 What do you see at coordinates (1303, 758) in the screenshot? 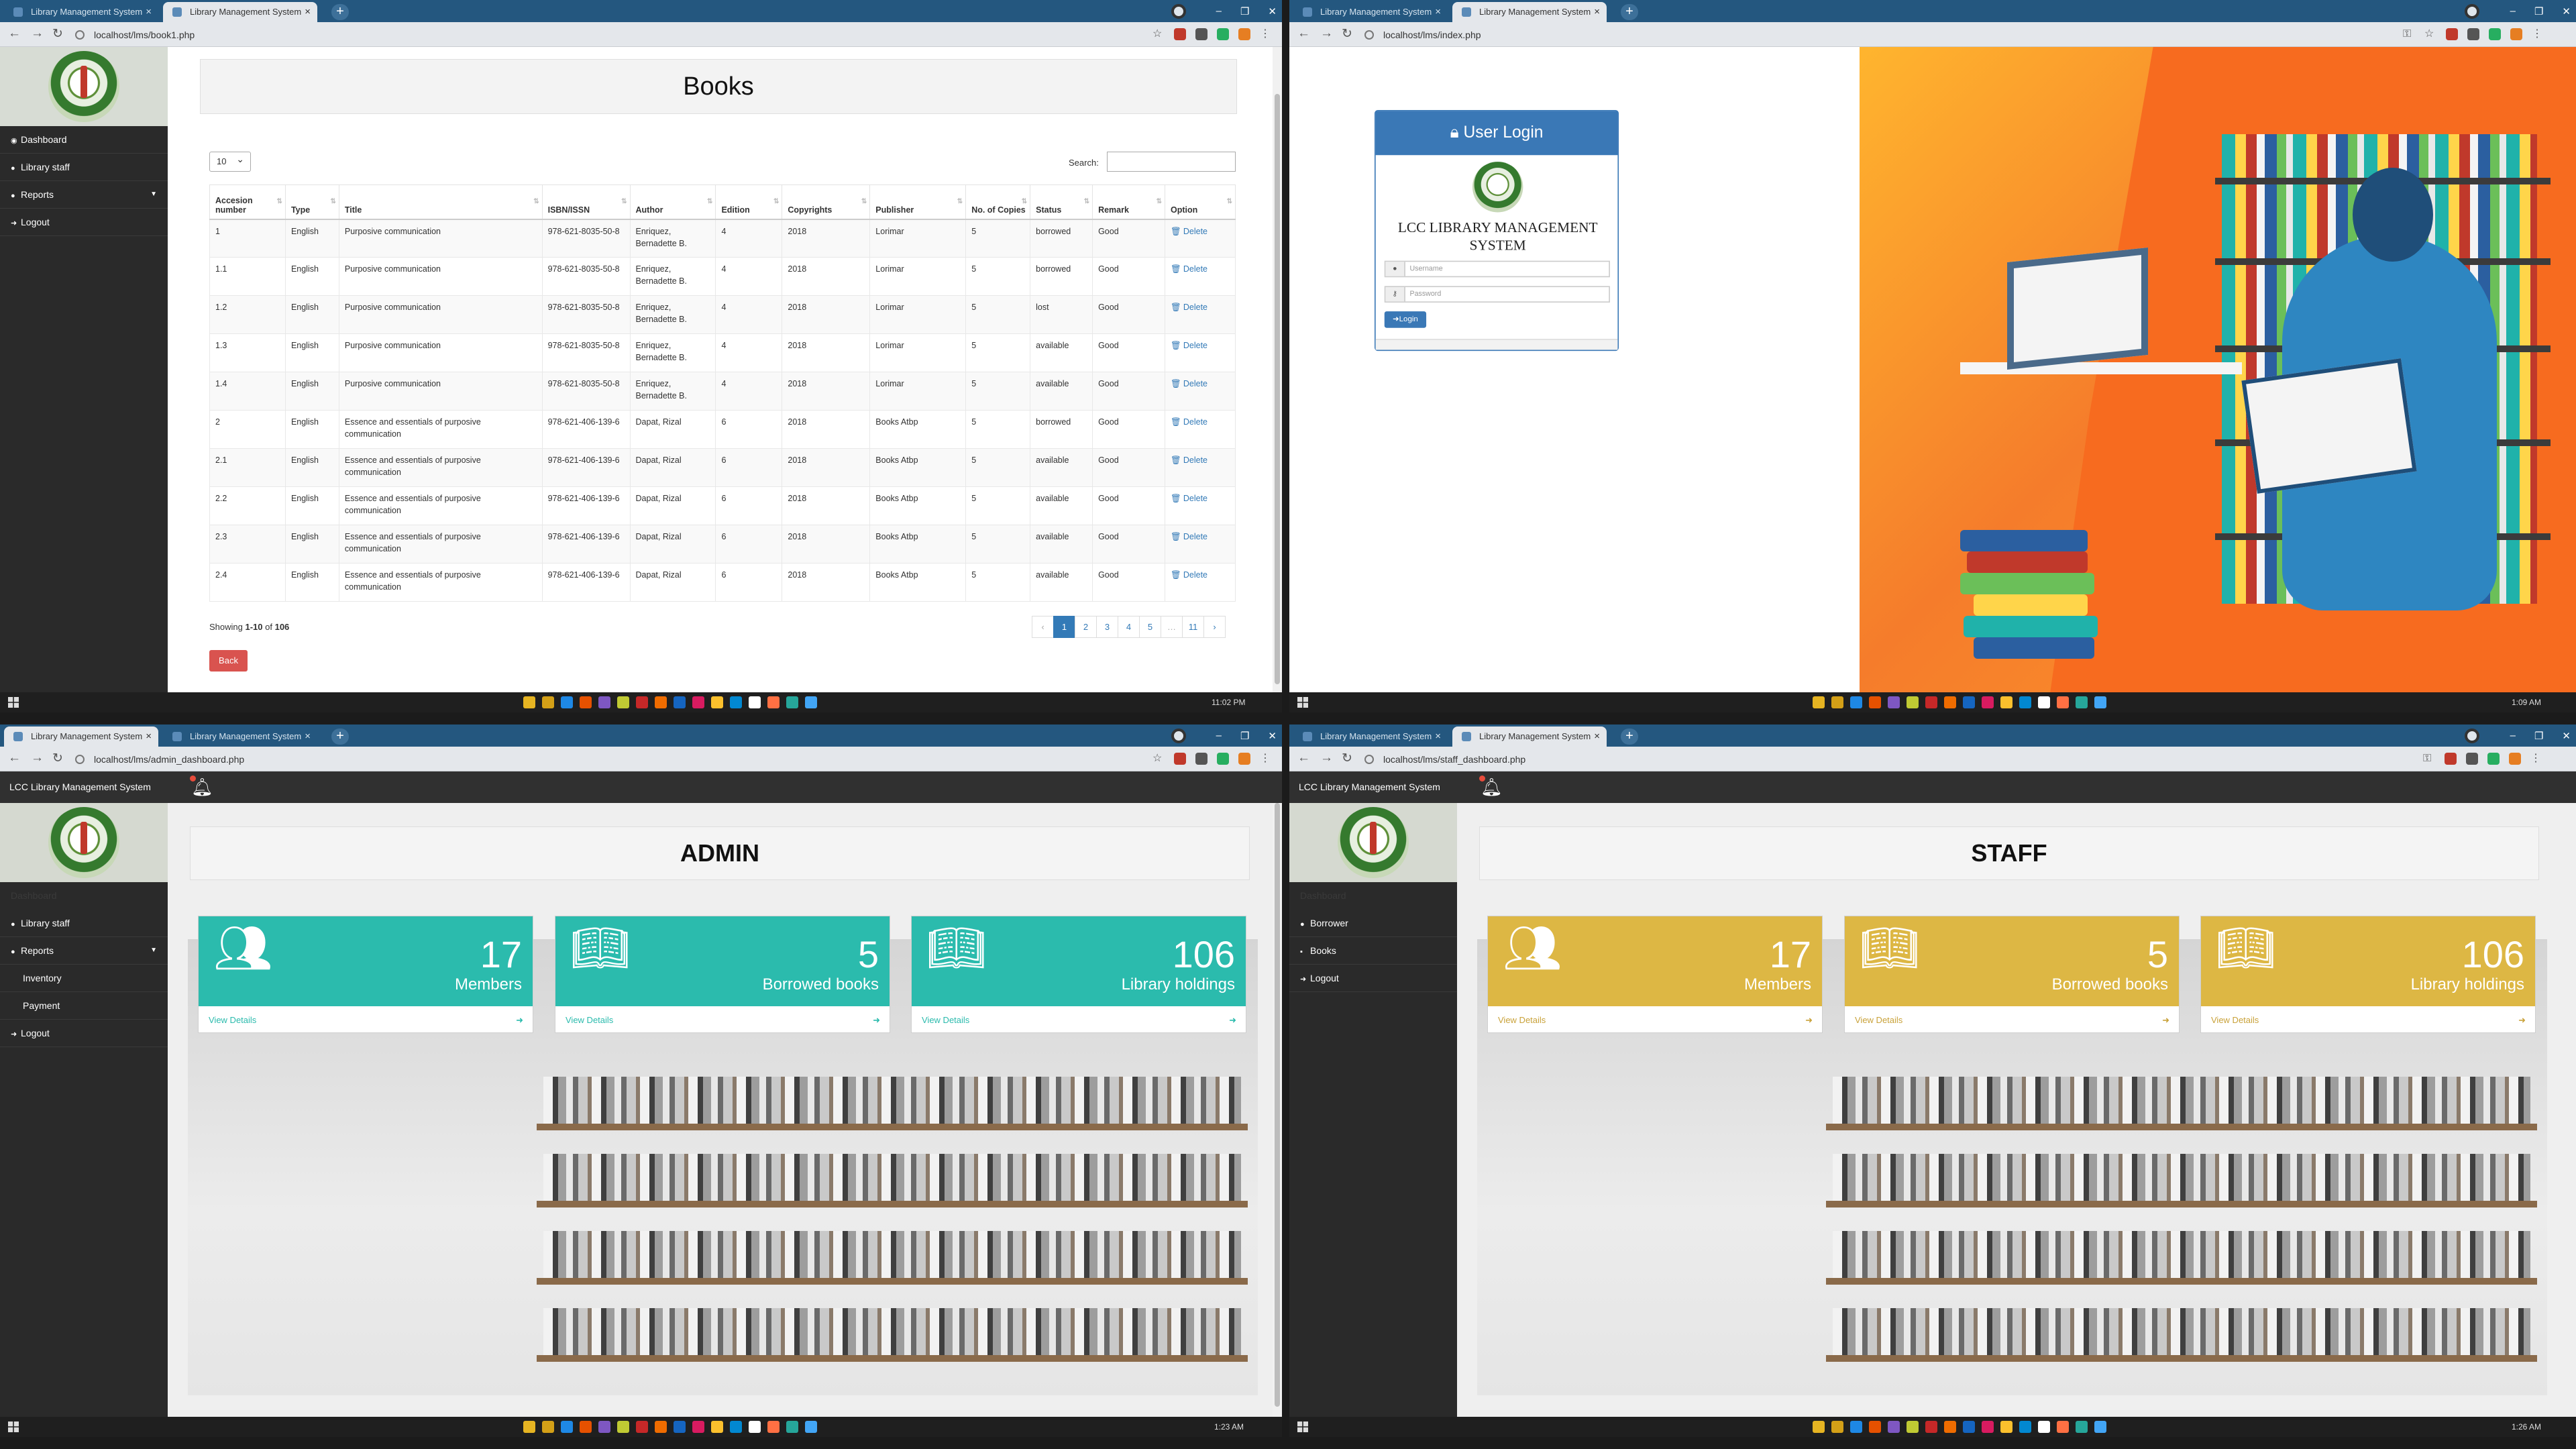
I see `back-icon: ←` at bounding box center [1303, 758].